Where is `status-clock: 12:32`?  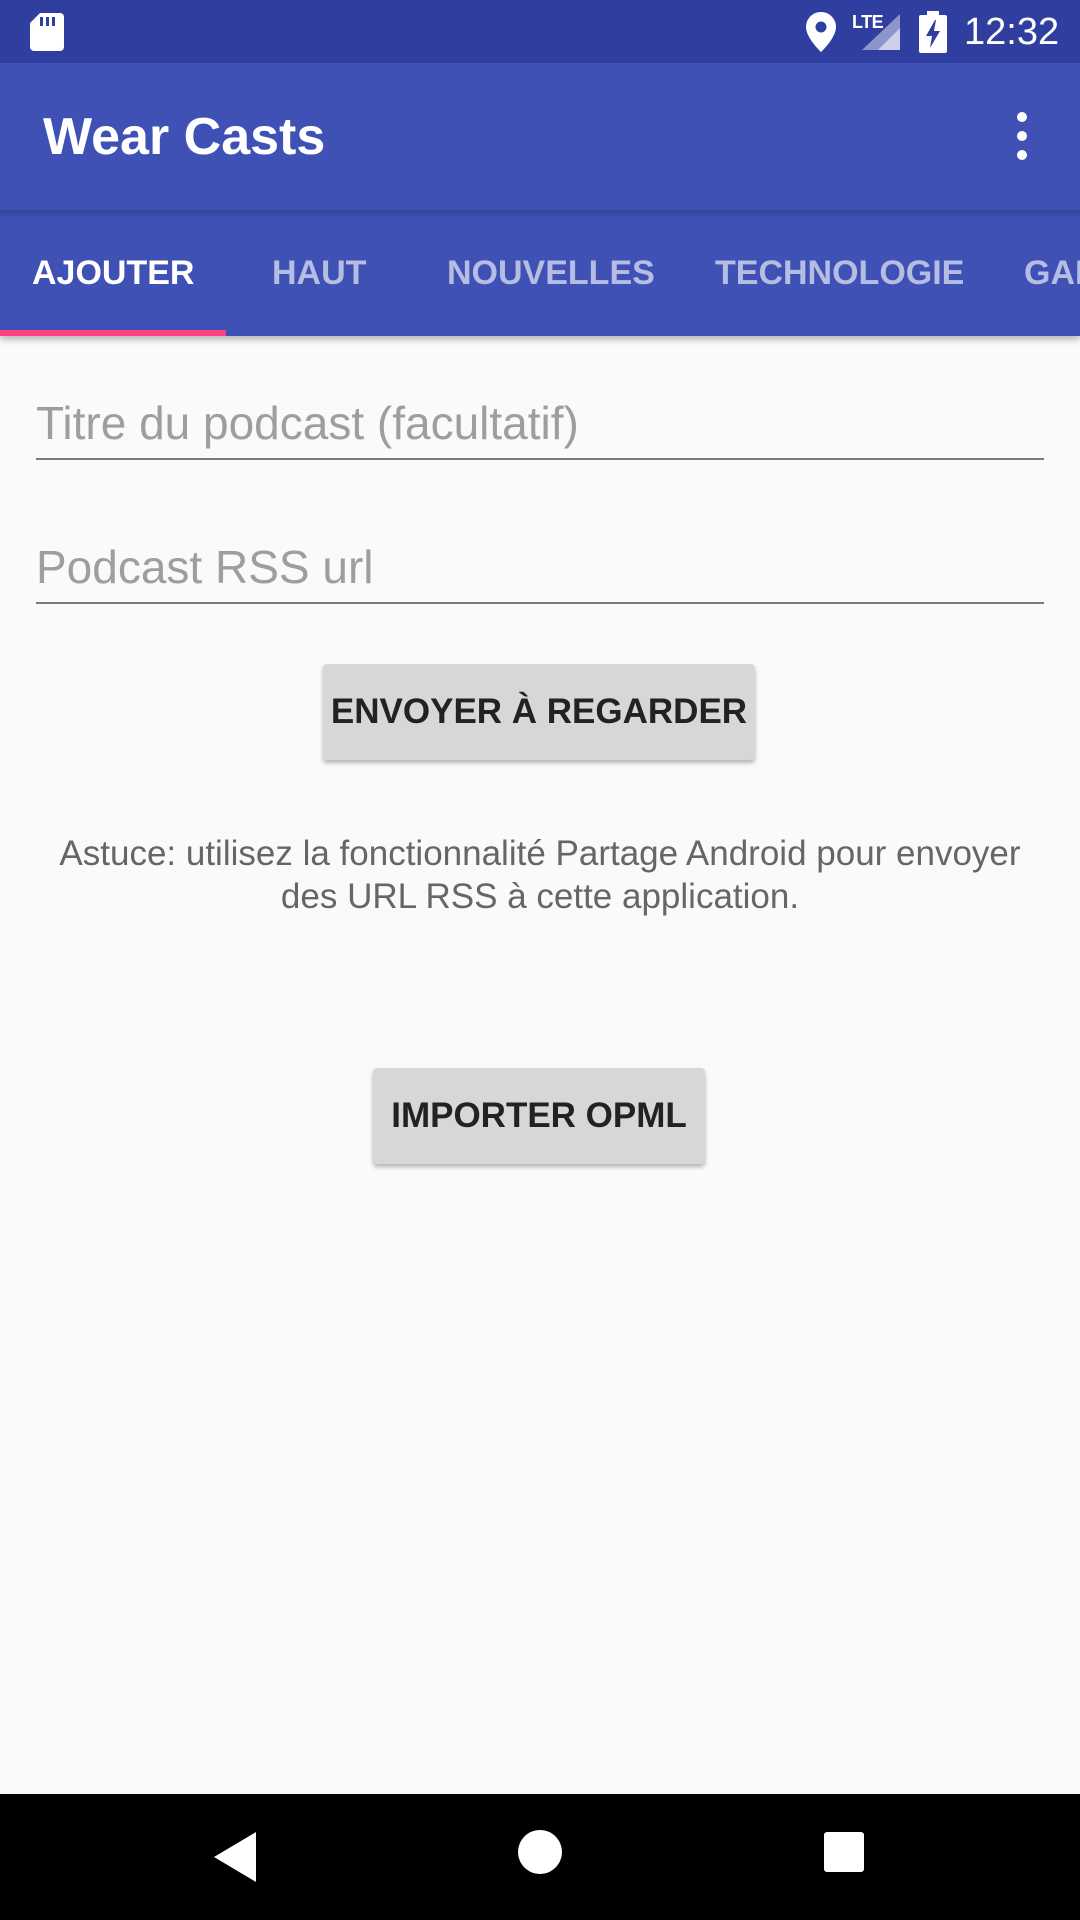 status-clock: 12:32 is located at coordinates (1012, 32).